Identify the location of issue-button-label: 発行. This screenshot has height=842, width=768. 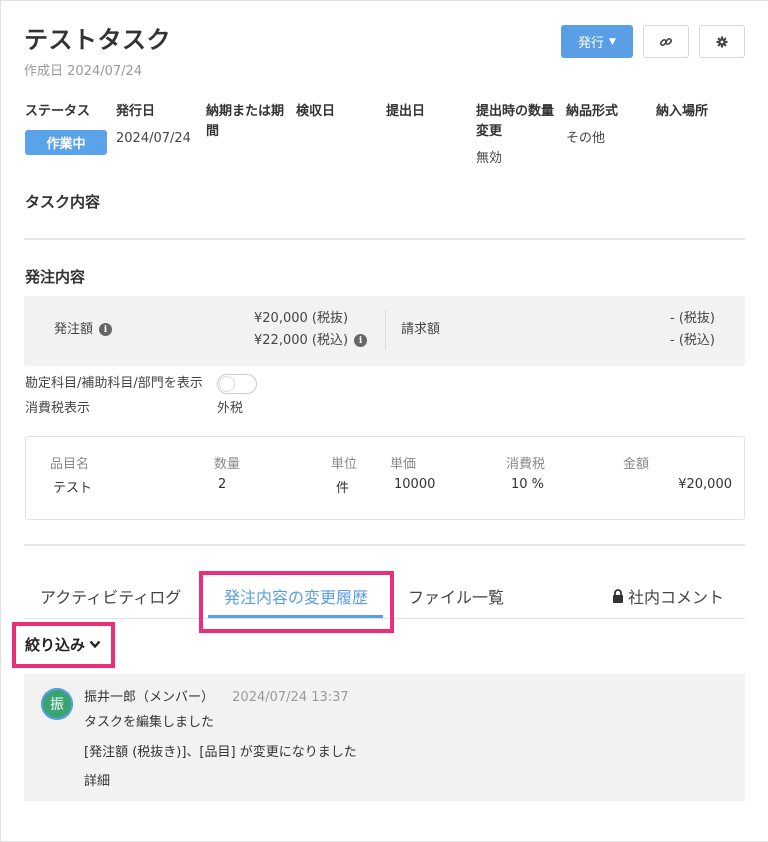
(591, 43).